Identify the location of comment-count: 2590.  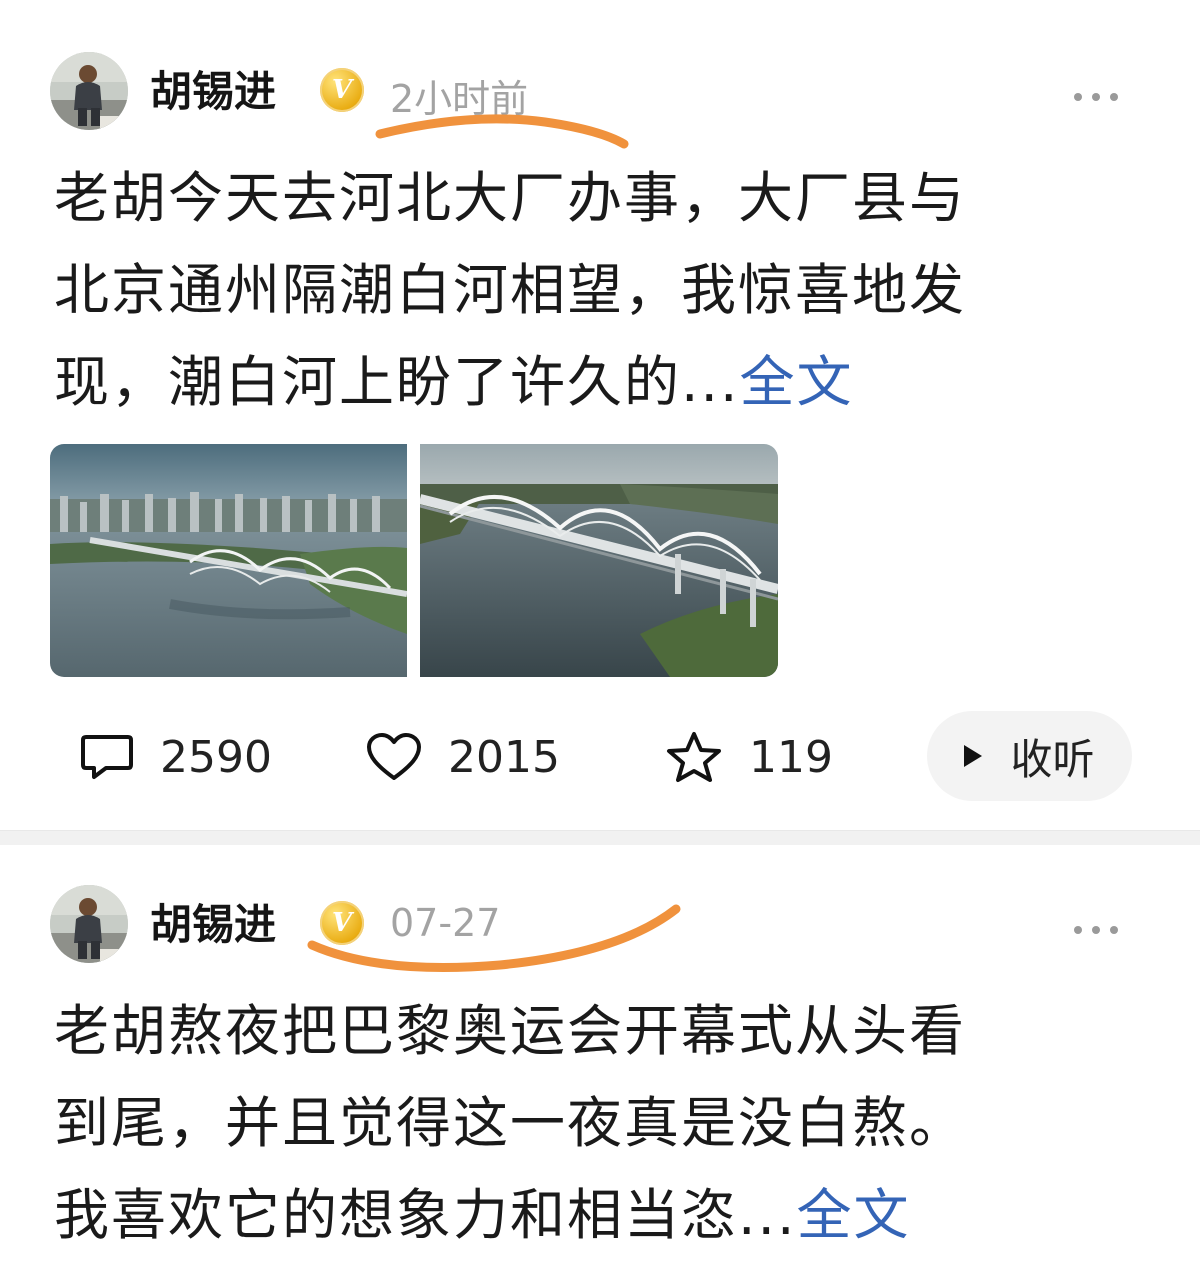
(216, 757).